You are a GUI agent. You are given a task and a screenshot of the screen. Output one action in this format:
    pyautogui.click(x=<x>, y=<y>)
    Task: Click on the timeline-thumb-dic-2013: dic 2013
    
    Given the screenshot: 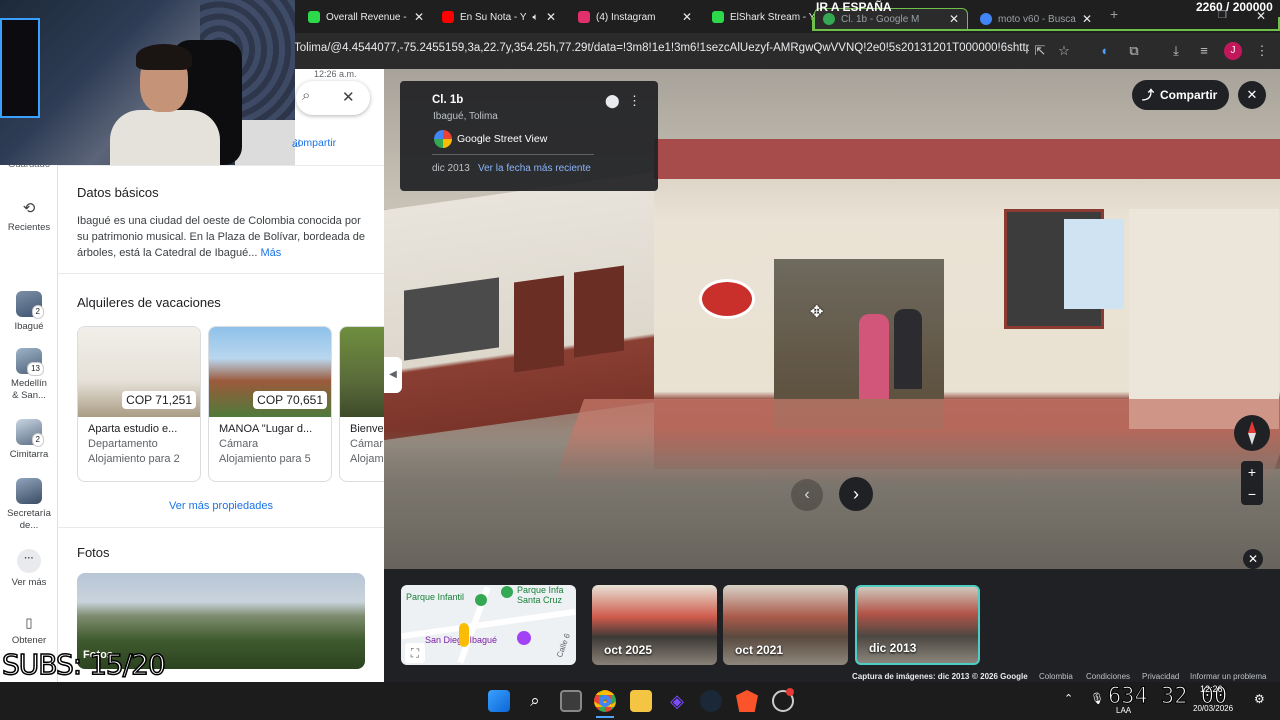 What is the action you would take?
    pyautogui.click(x=917, y=625)
    